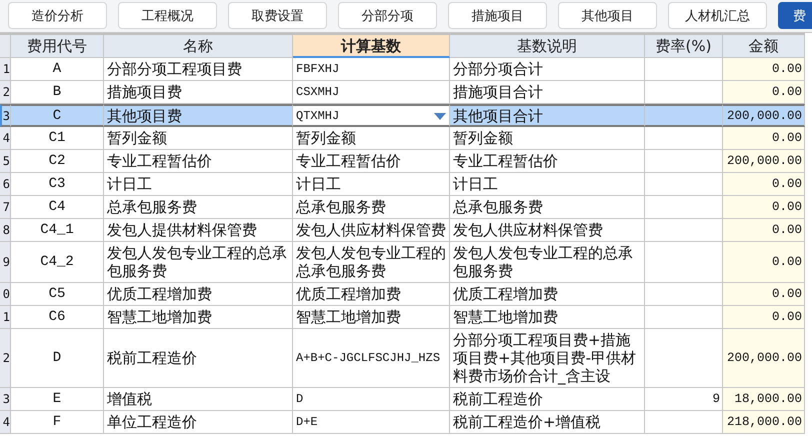 The width and height of the screenshot is (812, 438). Describe the element at coordinates (547, 115) in the screenshot. I see `table-cell: 其他项目合计` at that location.